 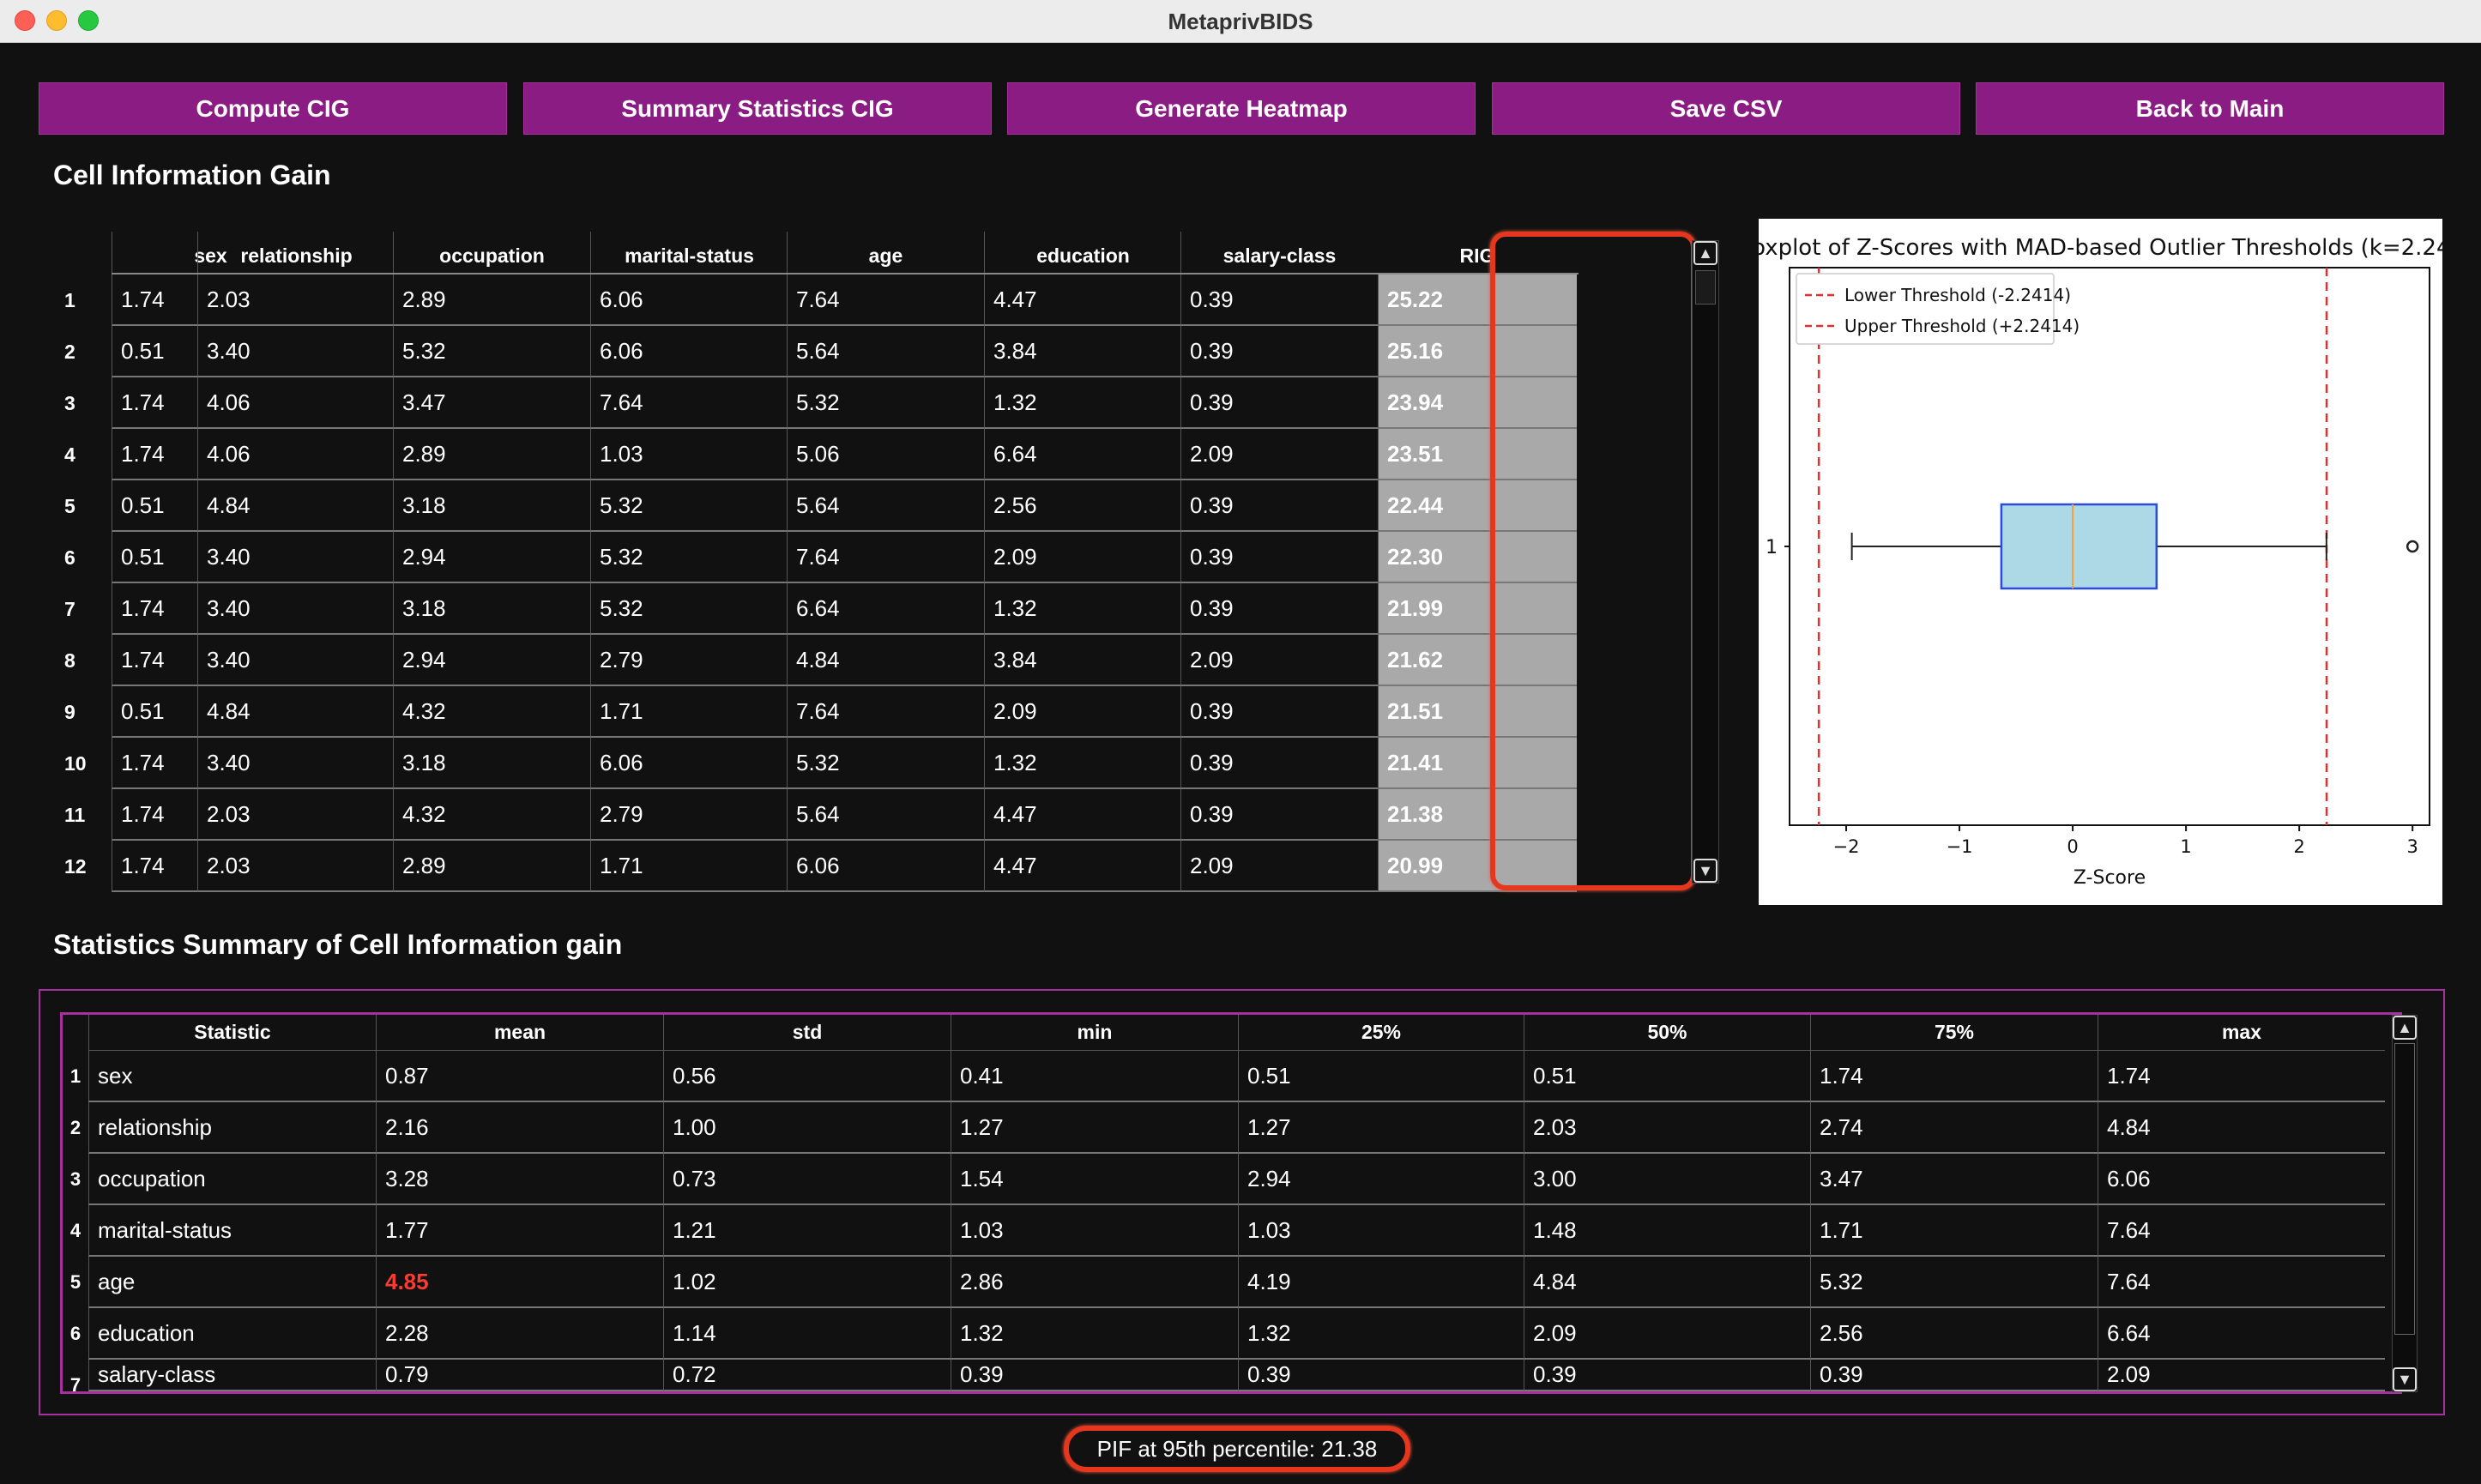 What do you see at coordinates (1477, 660) in the screenshot?
I see `rig-cell: 21.62` at bounding box center [1477, 660].